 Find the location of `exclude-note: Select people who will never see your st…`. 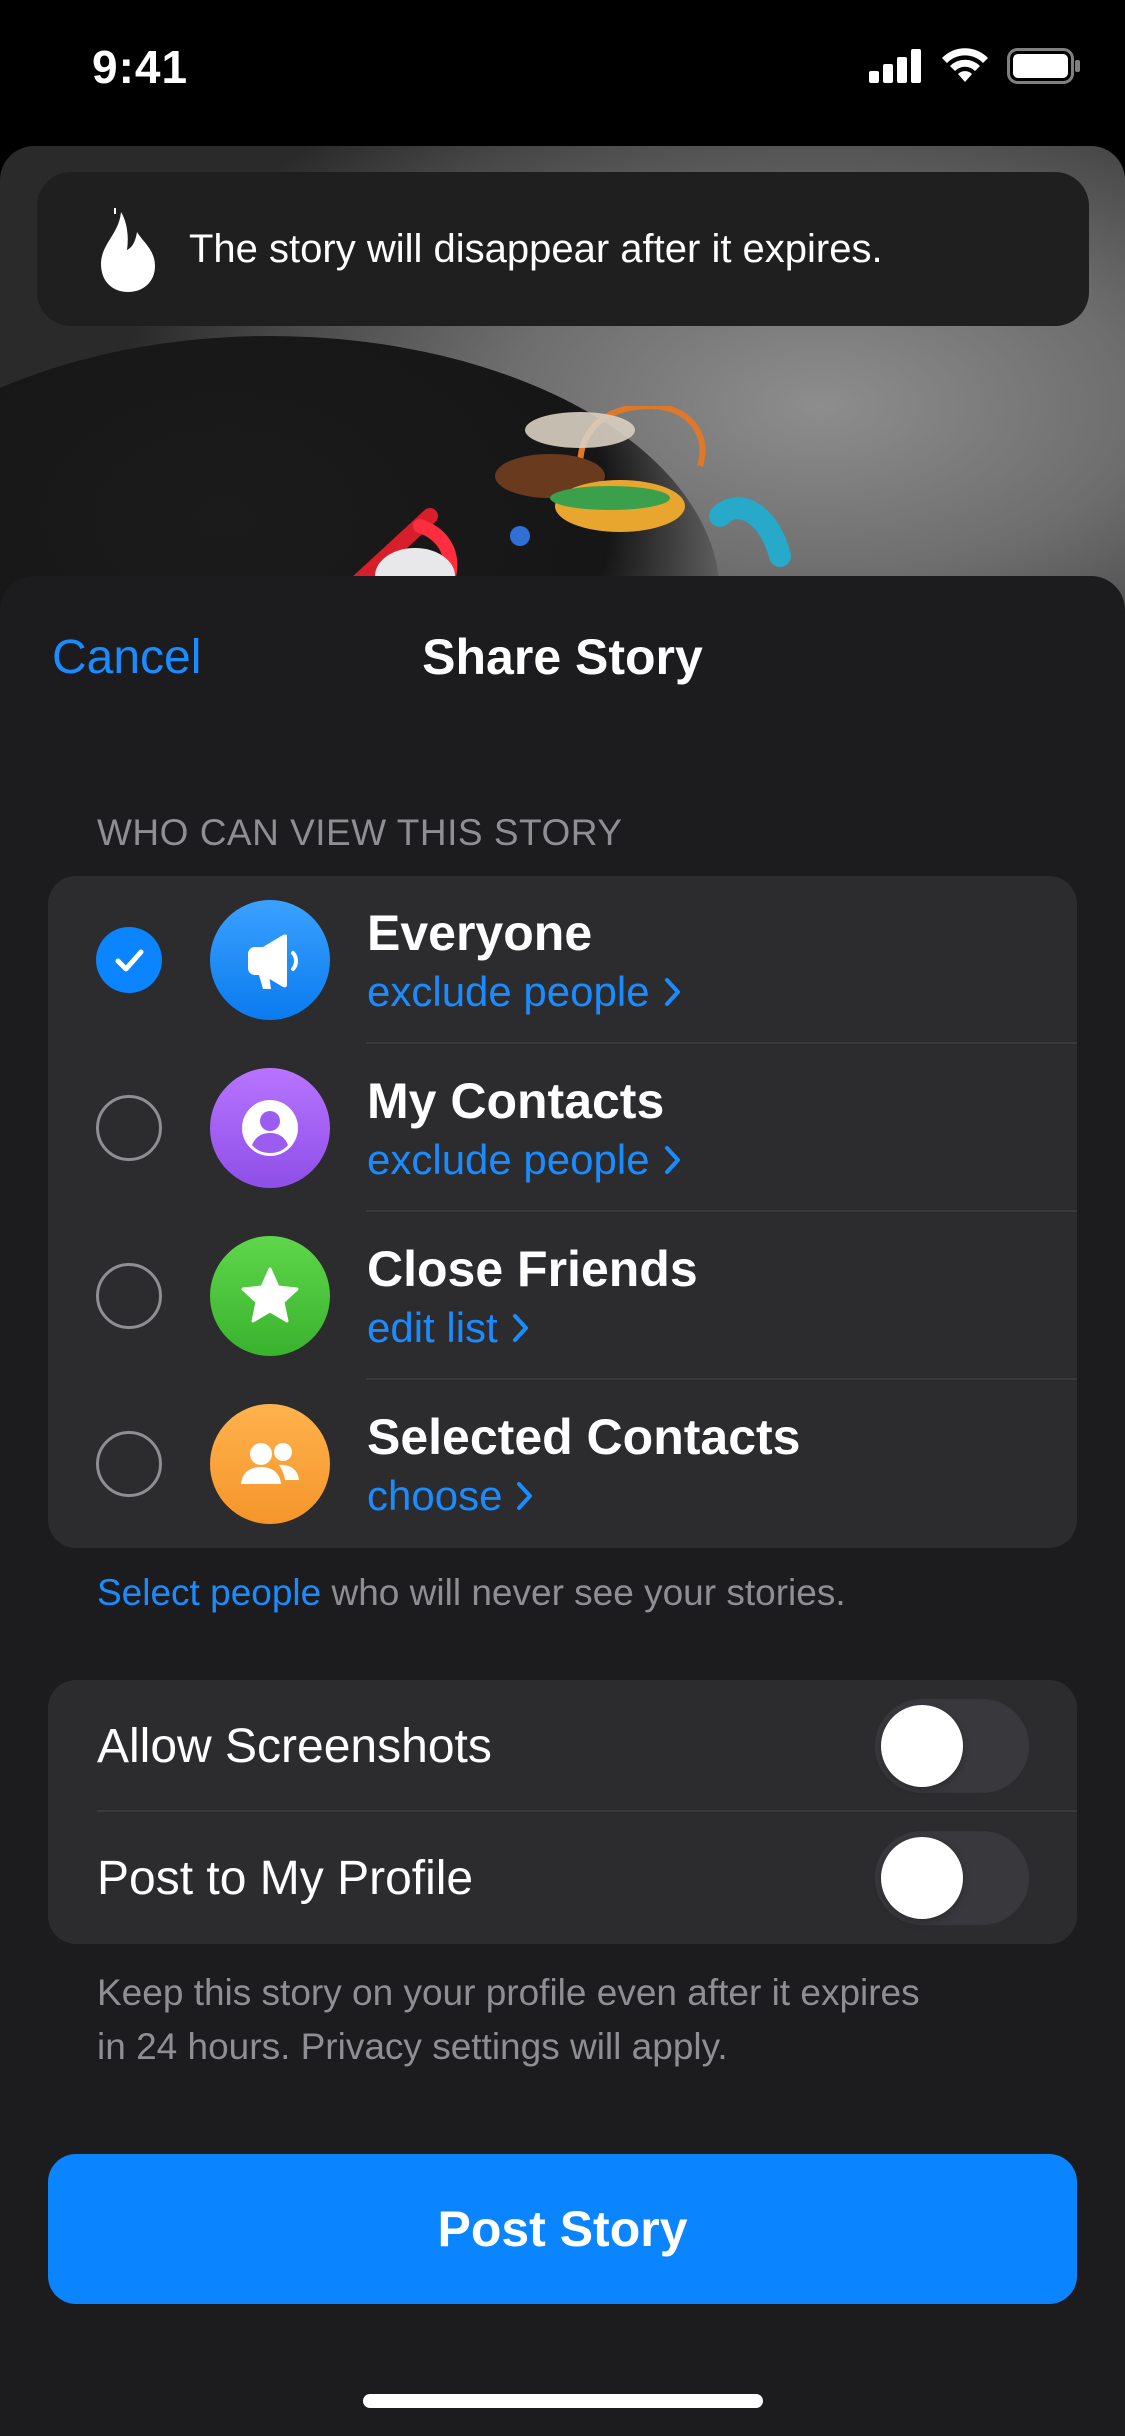

exclude-note: Select people who will never see your st… is located at coordinates (471, 1593).